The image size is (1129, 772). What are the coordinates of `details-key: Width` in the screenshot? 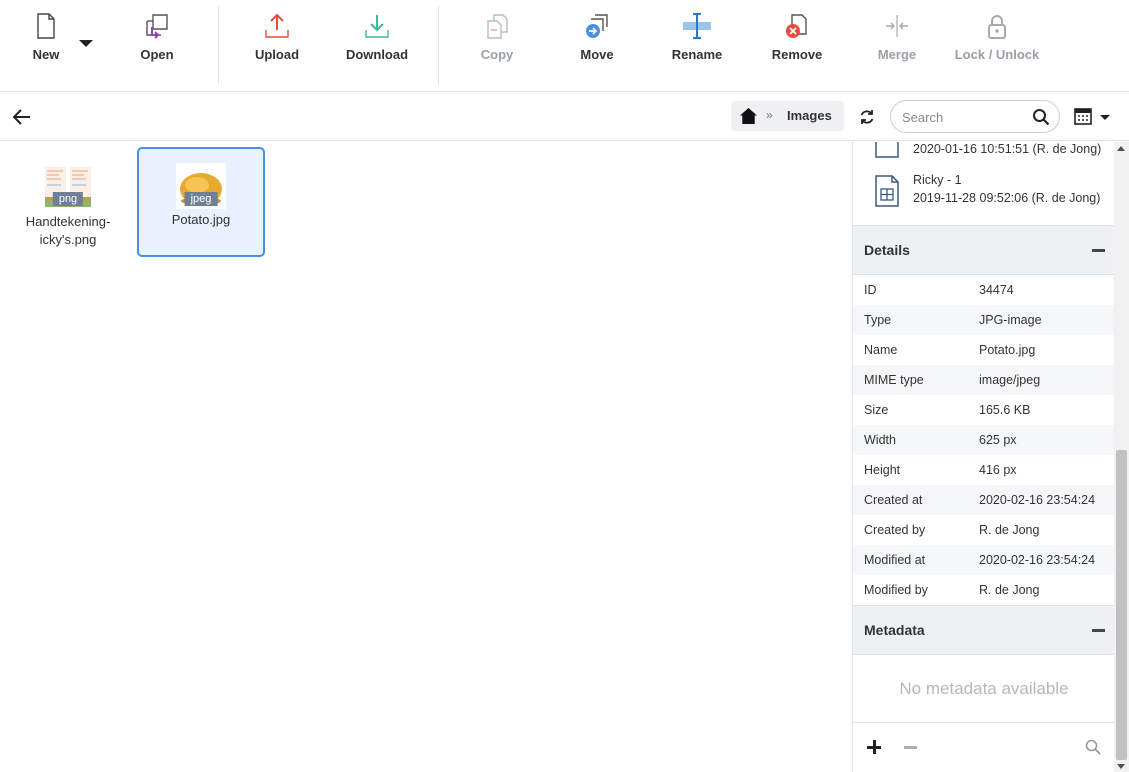 It's located at (880, 440).